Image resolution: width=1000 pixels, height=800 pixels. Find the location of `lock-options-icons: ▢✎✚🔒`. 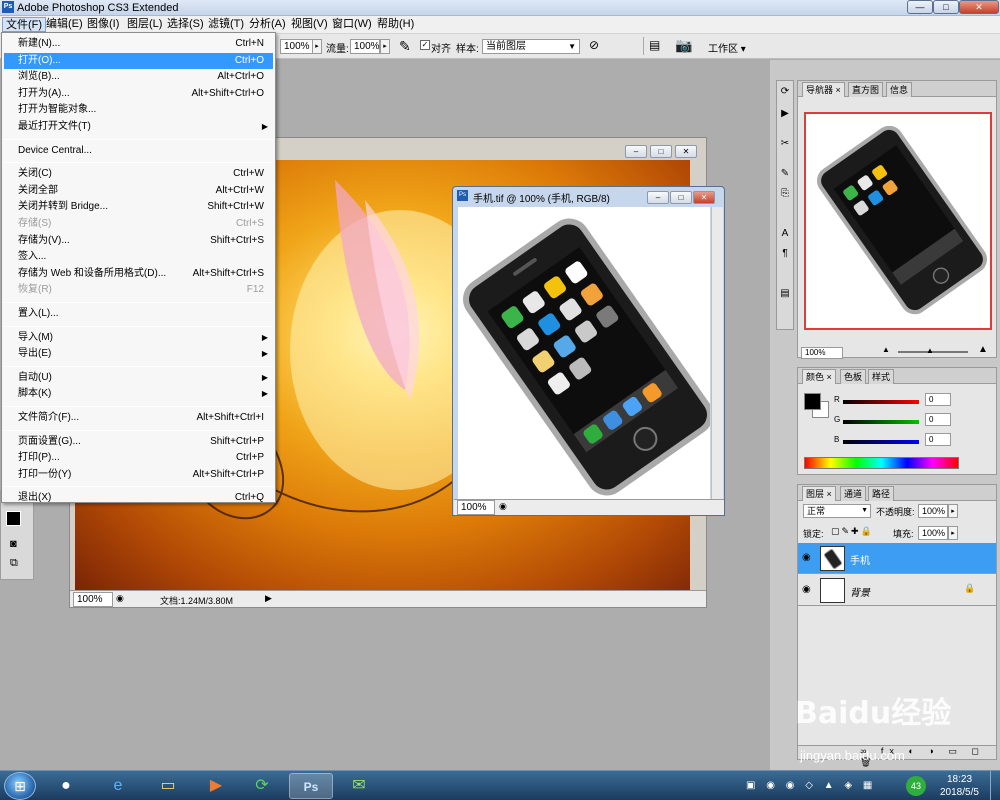

lock-options-icons: ▢✎✚🔒 is located at coordinates (852, 531).